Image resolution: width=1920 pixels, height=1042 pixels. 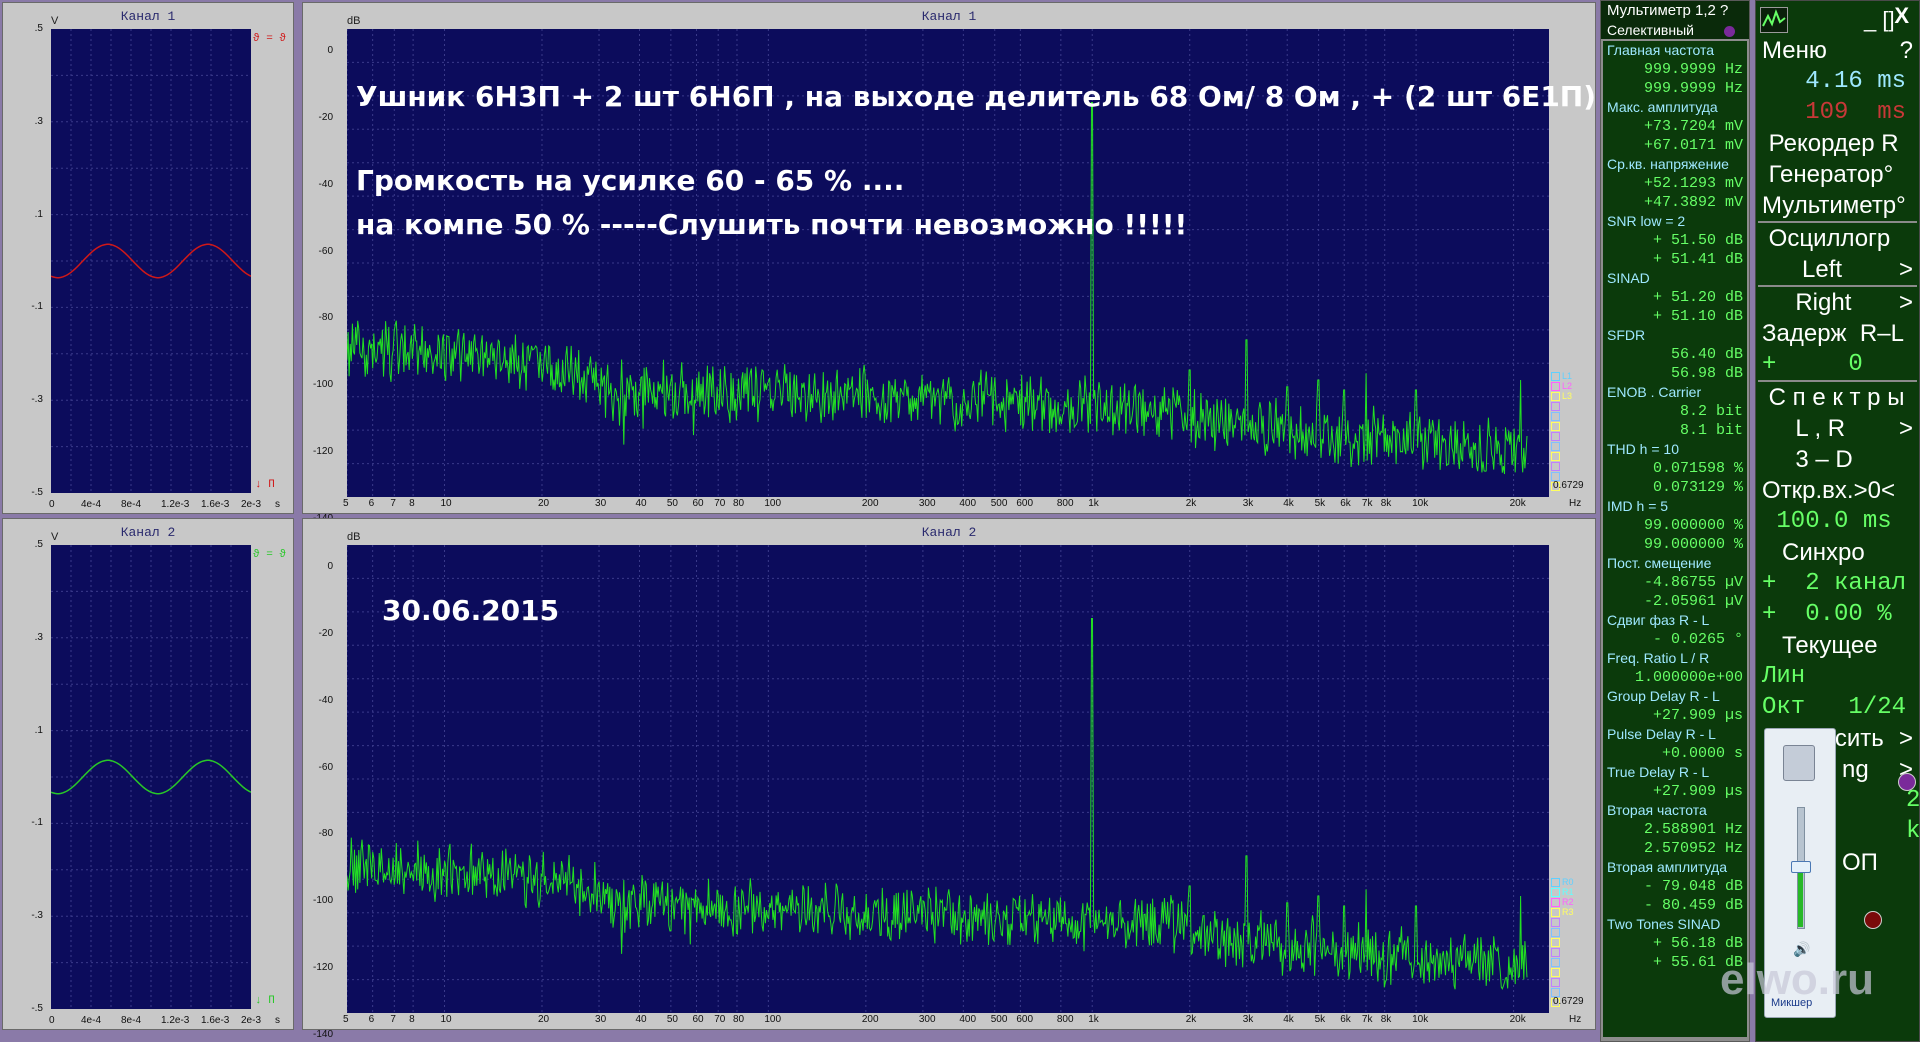 What do you see at coordinates (1837, 364) in the screenshot?
I see `menu-value: + 0` at bounding box center [1837, 364].